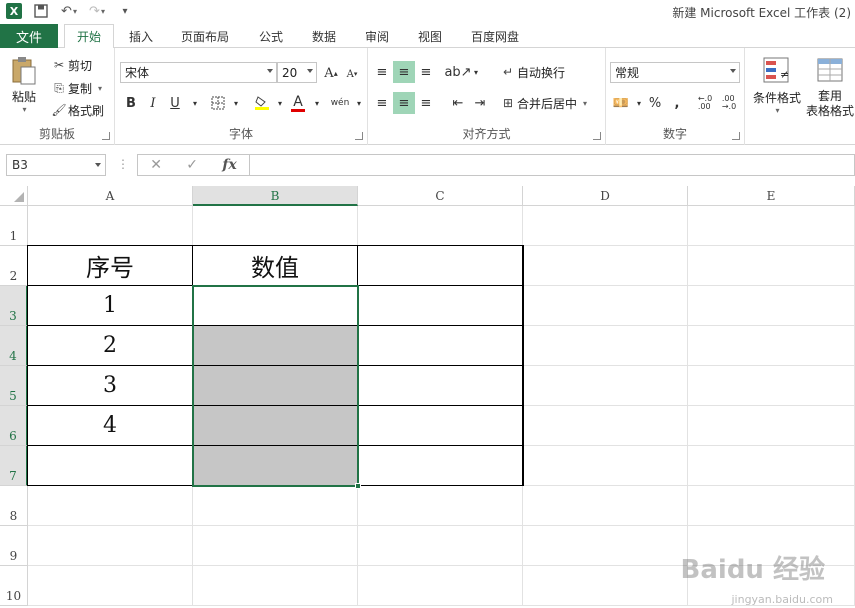  What do you see at coordinates (771, 346) in the screenshot?
I see `cell-e4` at bounding box center [771, 346].